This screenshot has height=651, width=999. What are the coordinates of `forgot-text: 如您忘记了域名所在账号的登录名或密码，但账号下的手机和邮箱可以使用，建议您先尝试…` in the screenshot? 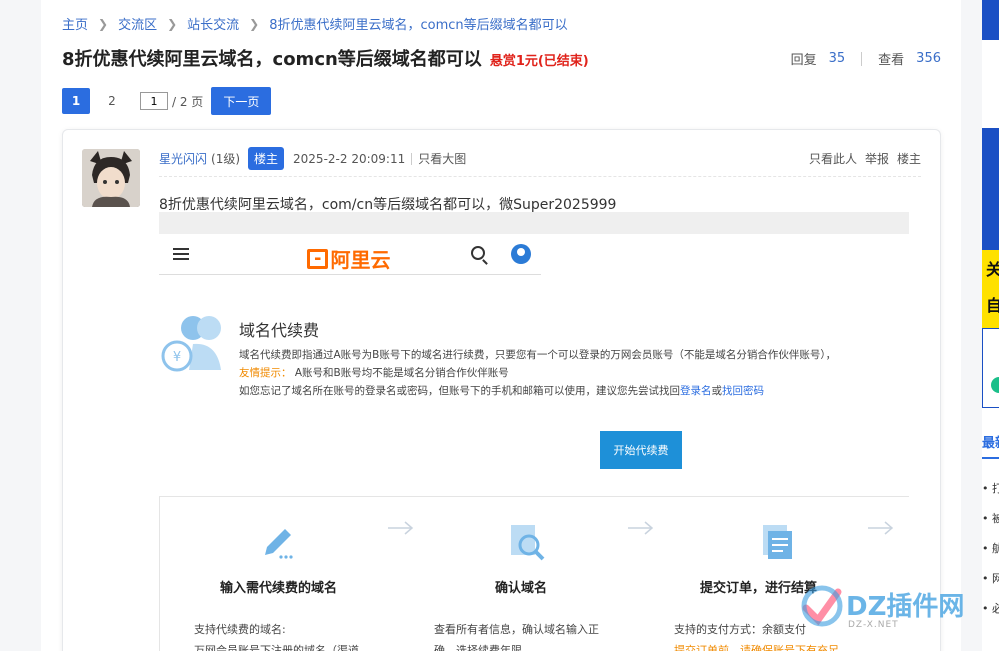 It's located at (459, 391).